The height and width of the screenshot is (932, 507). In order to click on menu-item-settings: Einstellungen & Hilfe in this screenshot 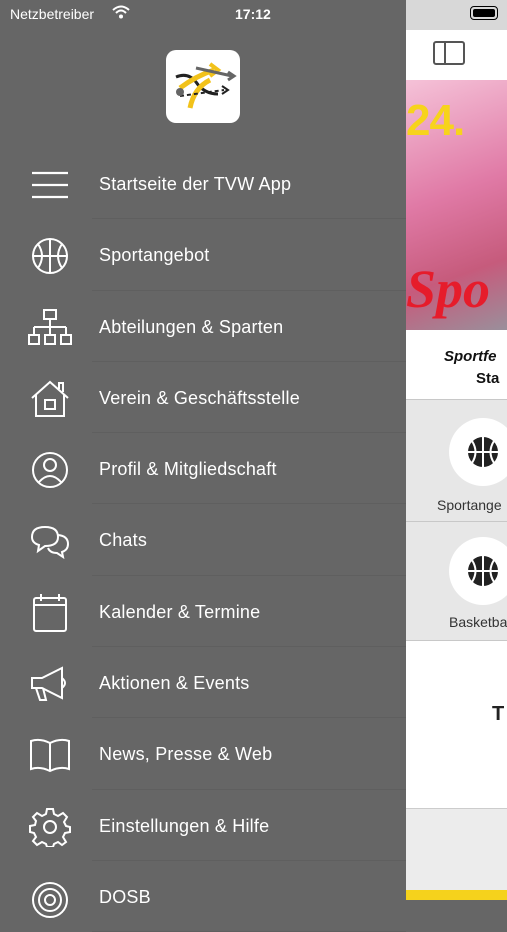, I will do `click(203, 826)`.